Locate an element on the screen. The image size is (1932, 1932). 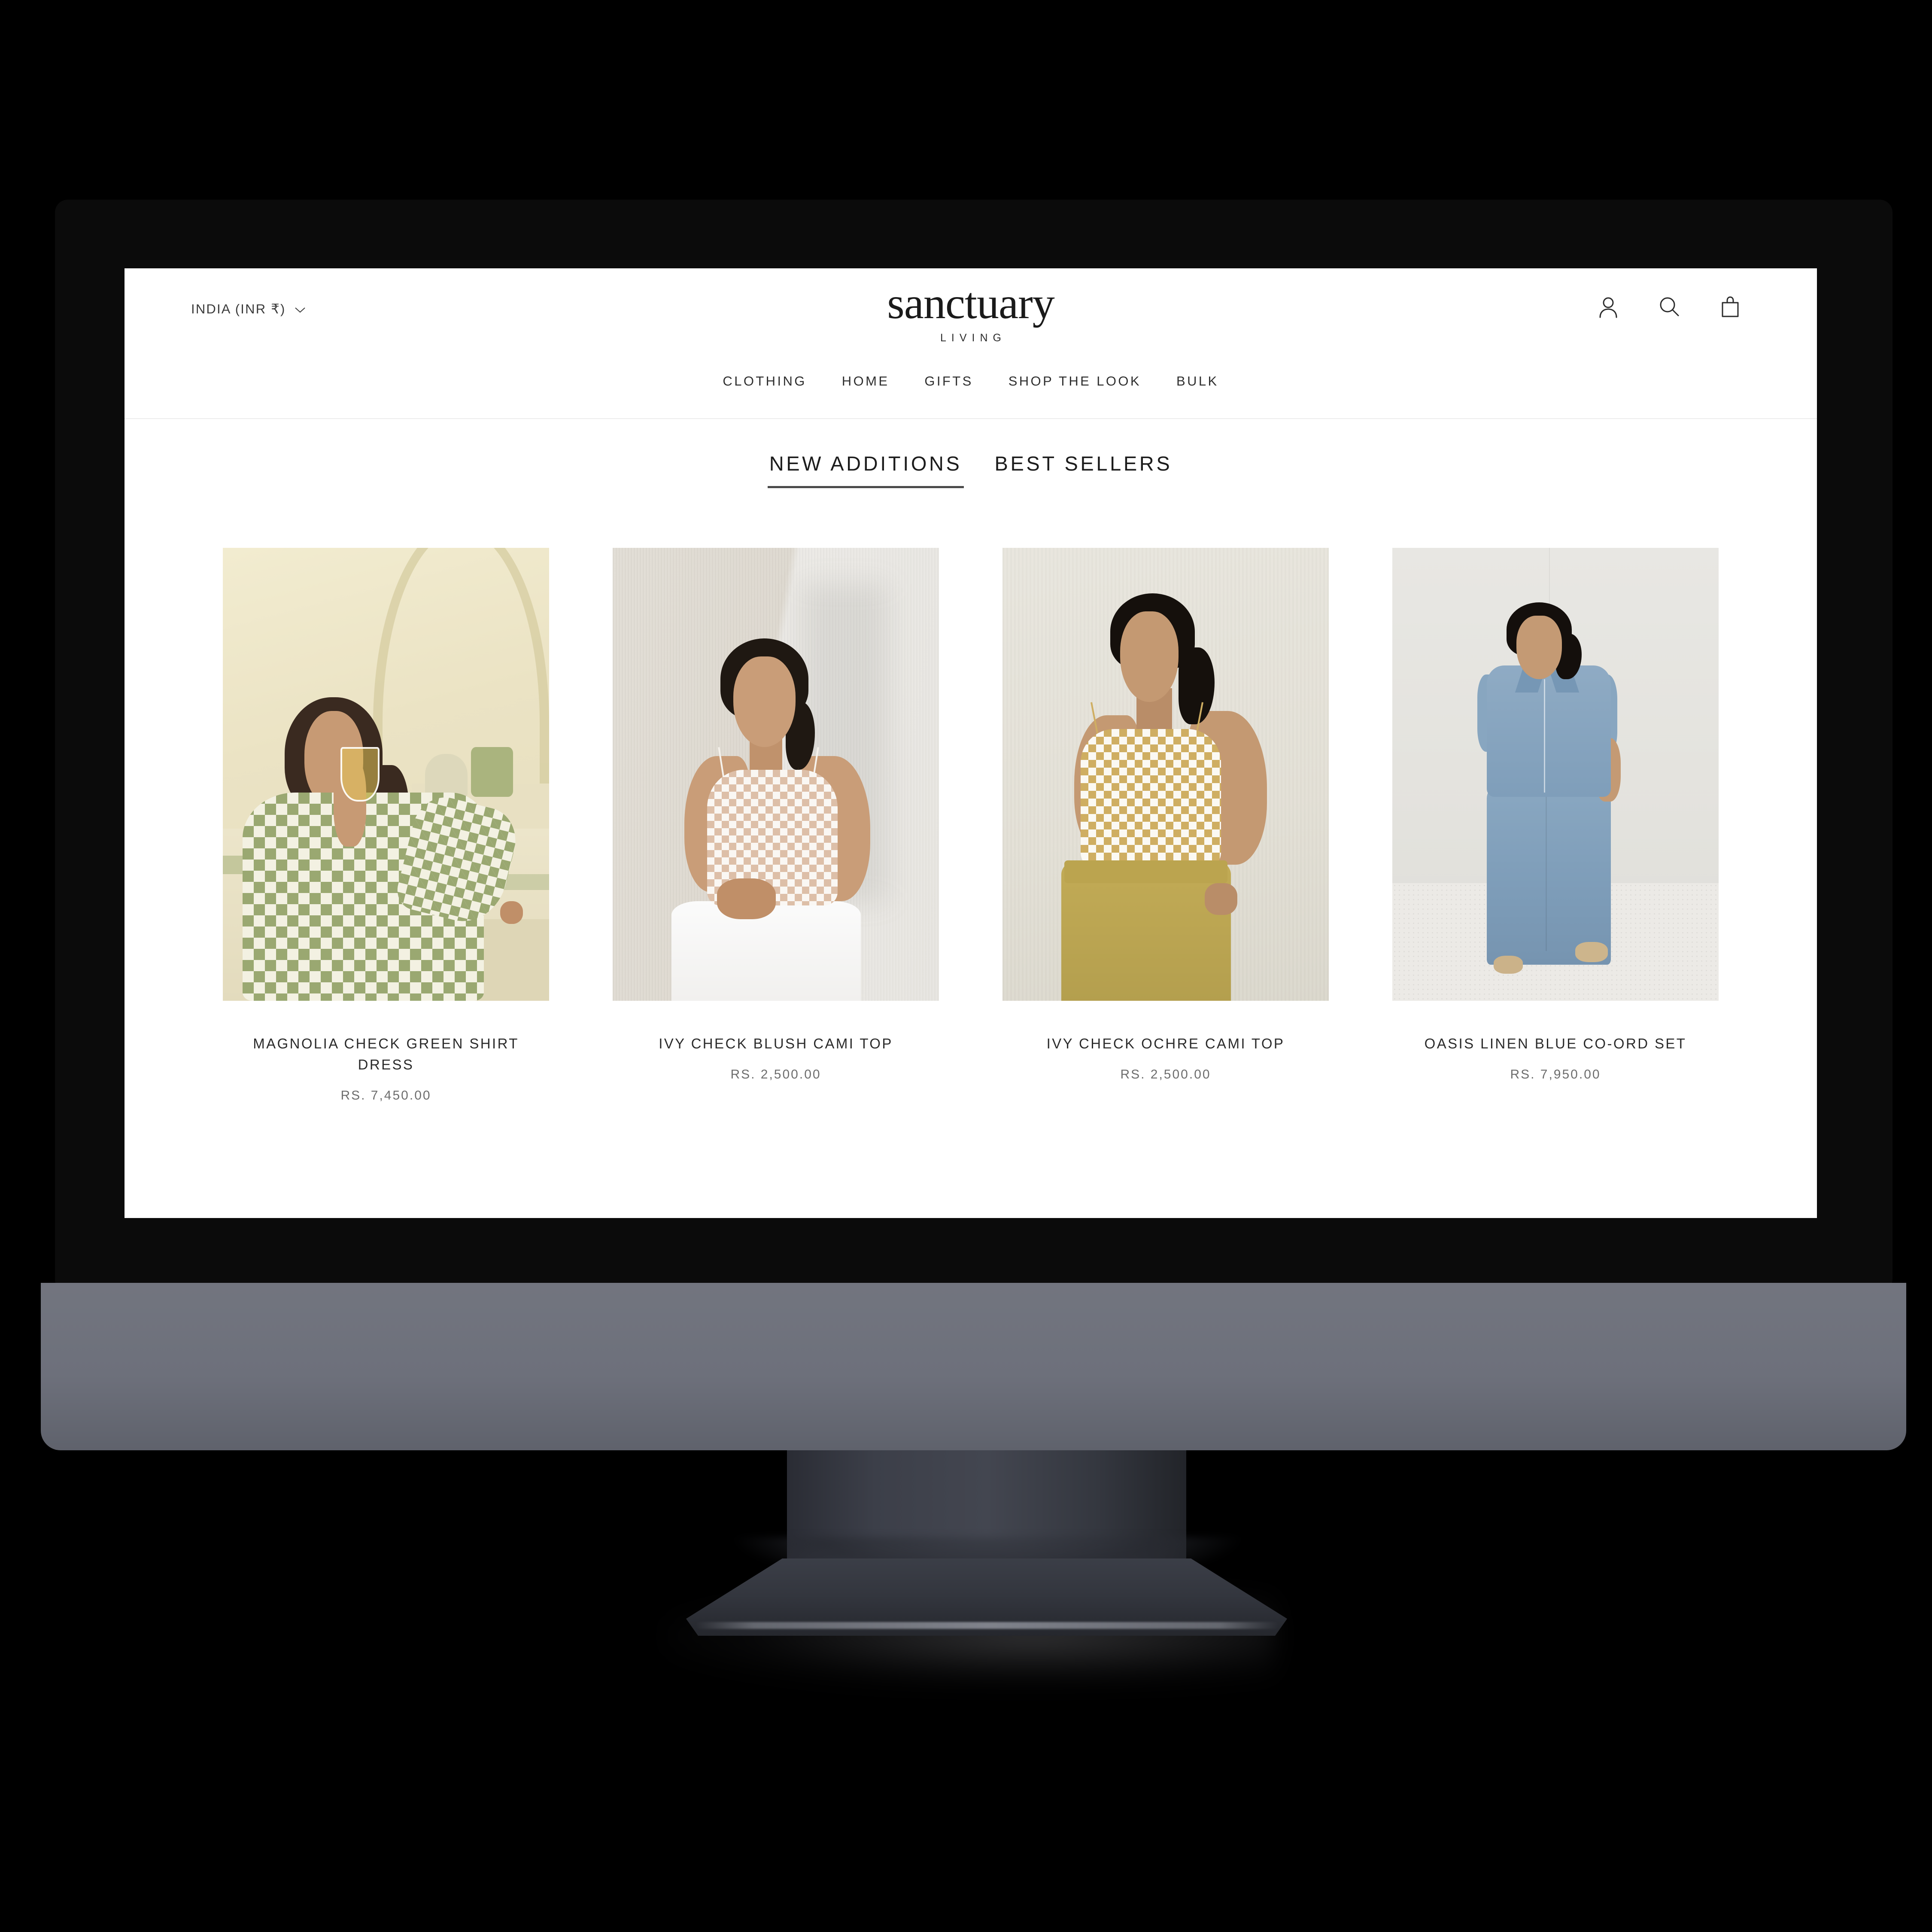
product-price: RS. 7,450.00 is located at coordinates (386, 1096).